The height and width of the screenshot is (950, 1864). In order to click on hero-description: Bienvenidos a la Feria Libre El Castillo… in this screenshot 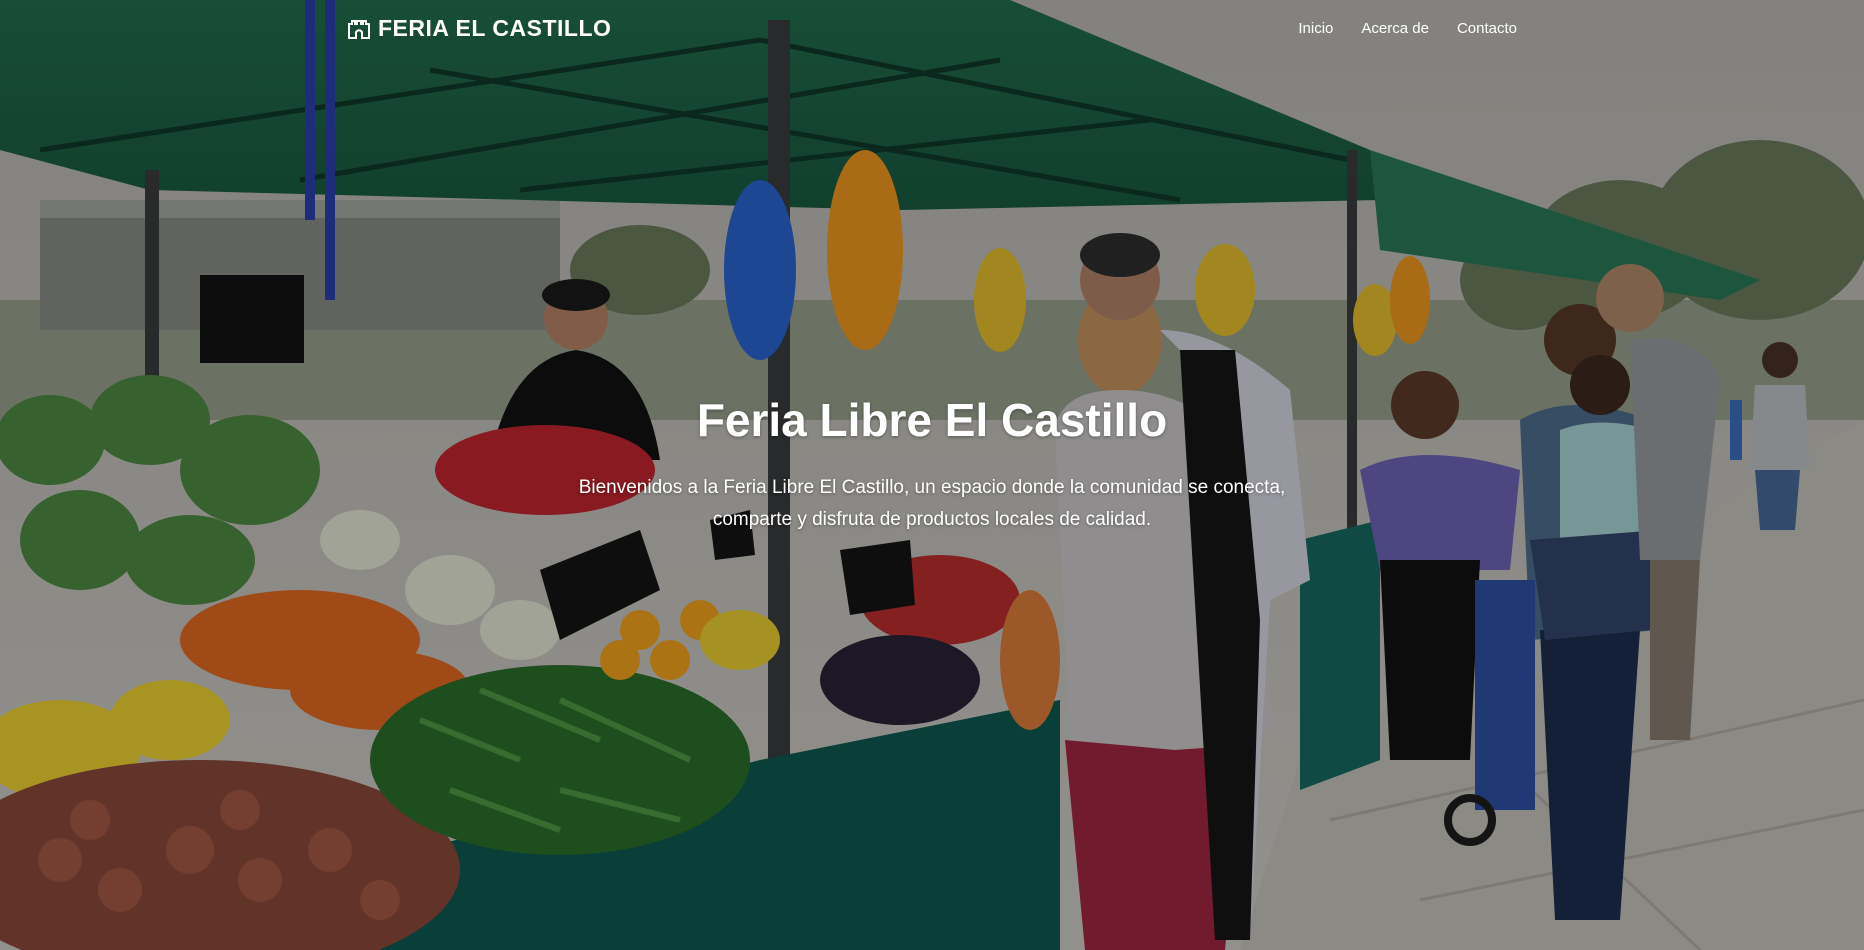, I will do `click(932, 503)`.